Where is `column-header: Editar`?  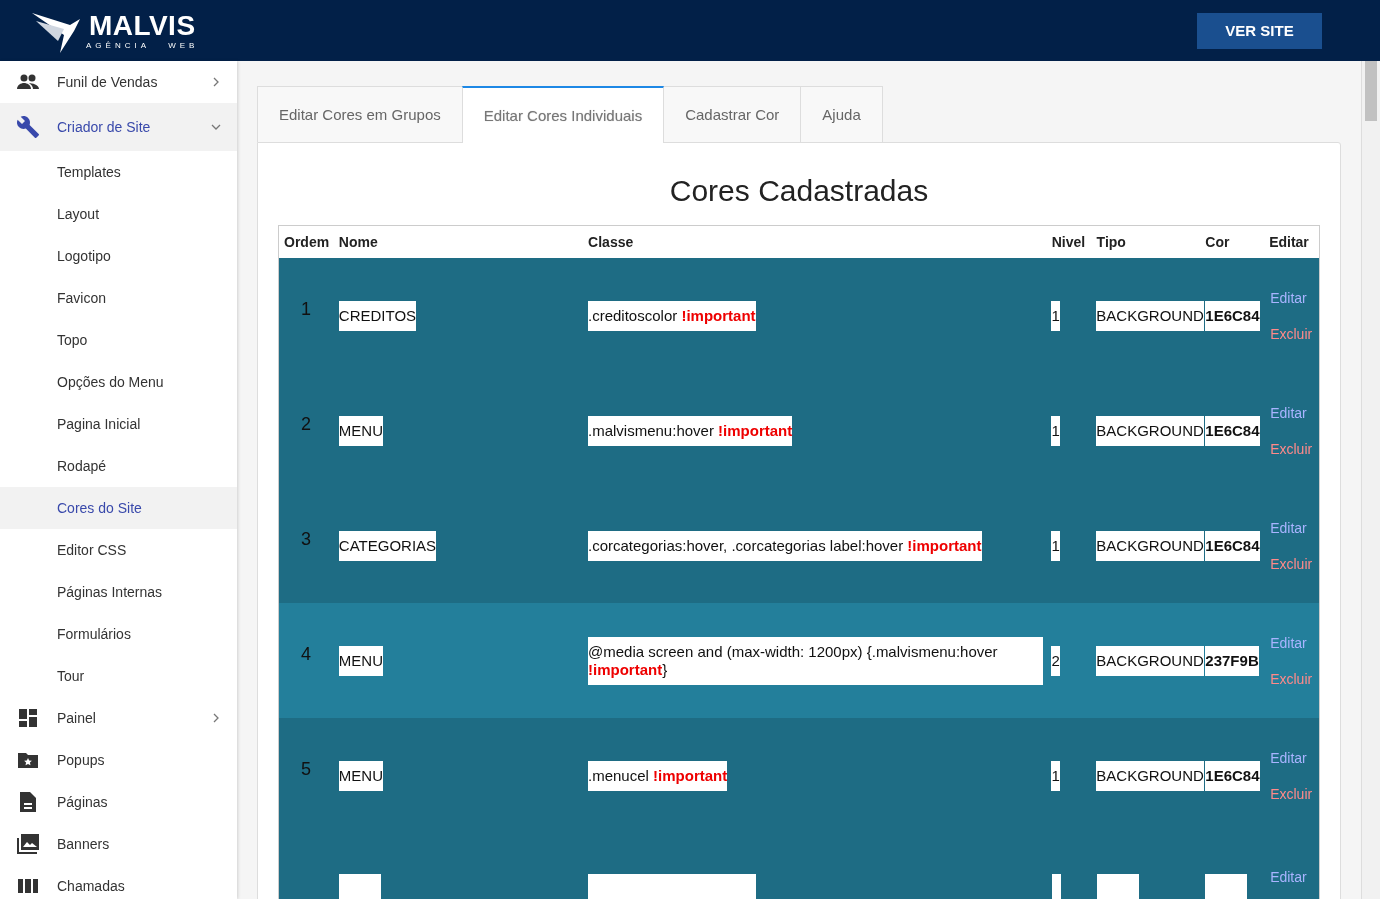
column-header: Editar is located at coordinates (1289, 242).